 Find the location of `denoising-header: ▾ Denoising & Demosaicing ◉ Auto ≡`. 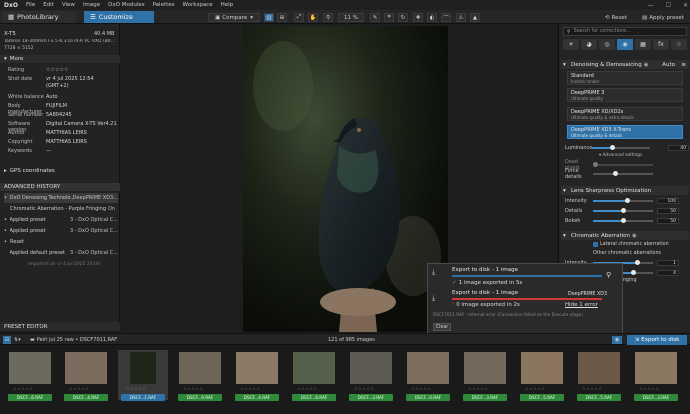

denoising-header: ▾ Denoising & Demosaicing ◉ Auto ≡ is located at coordinates (625, 64).